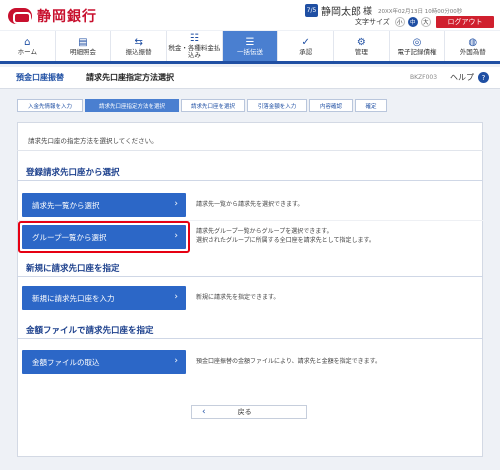 The image size is (500, 470). What do you see at coordinates (27, 51) in the screenshot?
I see `nav-item-label: ホーム` at bounding box center [27, 51].